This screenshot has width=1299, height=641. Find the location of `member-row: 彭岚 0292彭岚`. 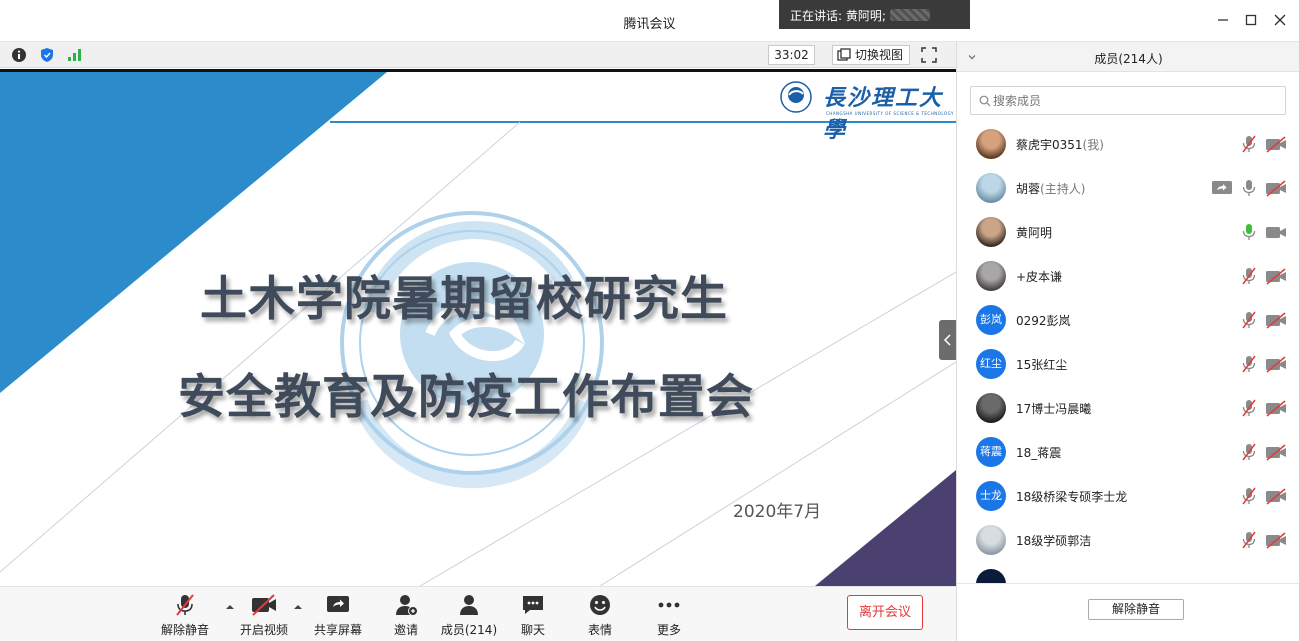

member-row: 彭岚 0292彭岚 is located at coordinates (1128, 320).